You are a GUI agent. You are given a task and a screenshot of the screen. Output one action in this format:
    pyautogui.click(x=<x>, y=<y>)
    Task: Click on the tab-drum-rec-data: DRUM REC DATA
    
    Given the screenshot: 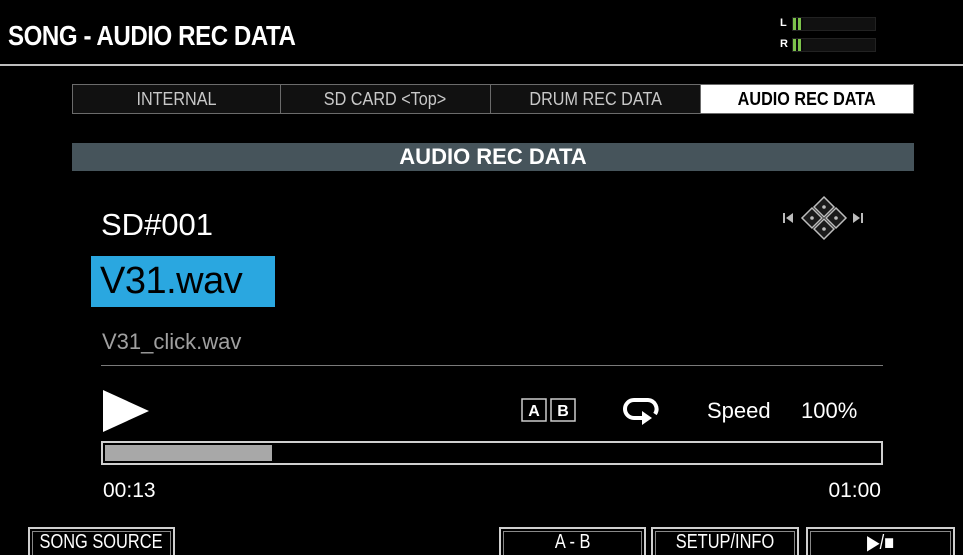 What is the action you would take?
    pyautogui.click(x=596, y=99)
    